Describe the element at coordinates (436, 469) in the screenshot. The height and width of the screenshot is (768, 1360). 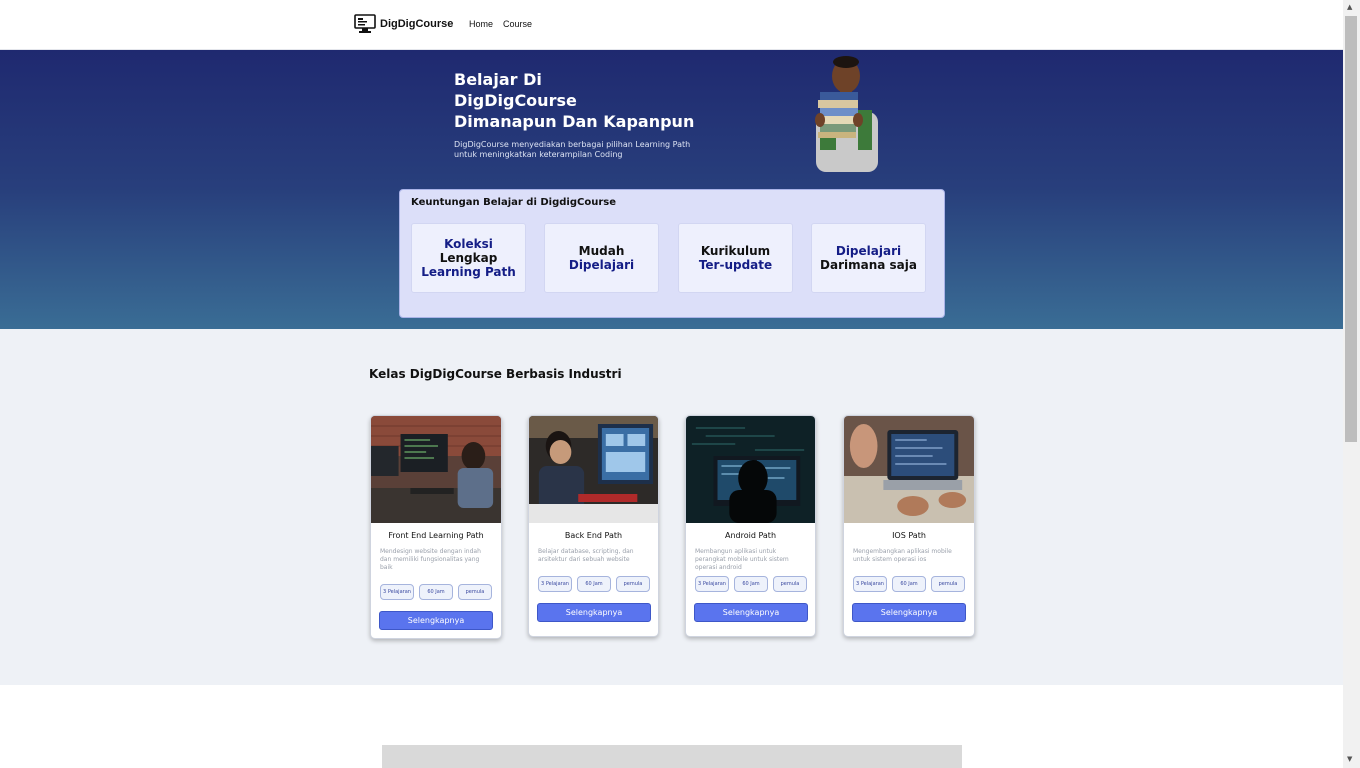
I see `course-image-front-end` at that location.